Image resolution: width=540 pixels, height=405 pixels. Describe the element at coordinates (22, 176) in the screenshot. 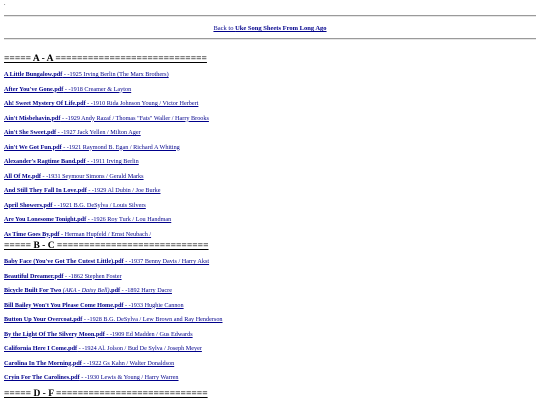

I see `song-file-name: All Of Me.pdf` at that location.